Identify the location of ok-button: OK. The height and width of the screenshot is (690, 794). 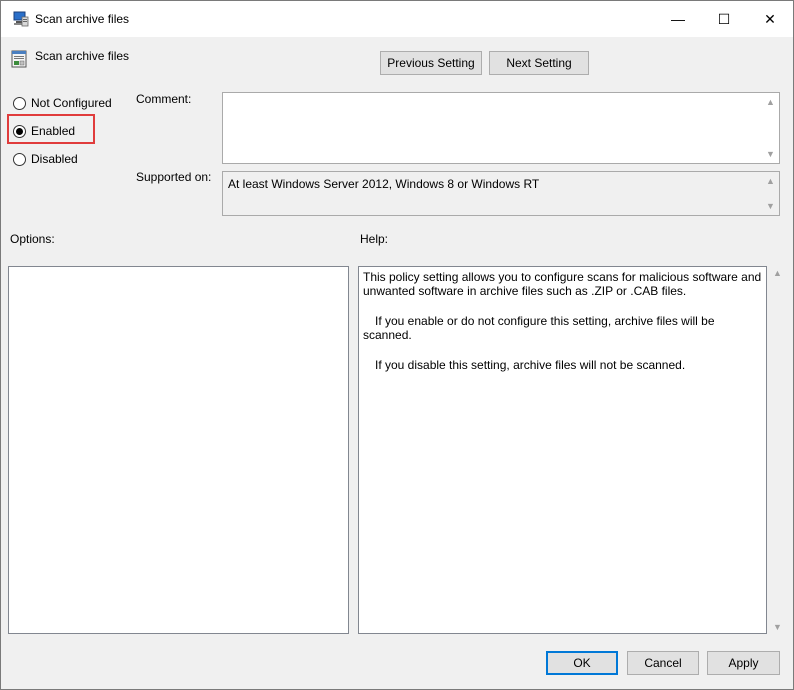
(582, 663).